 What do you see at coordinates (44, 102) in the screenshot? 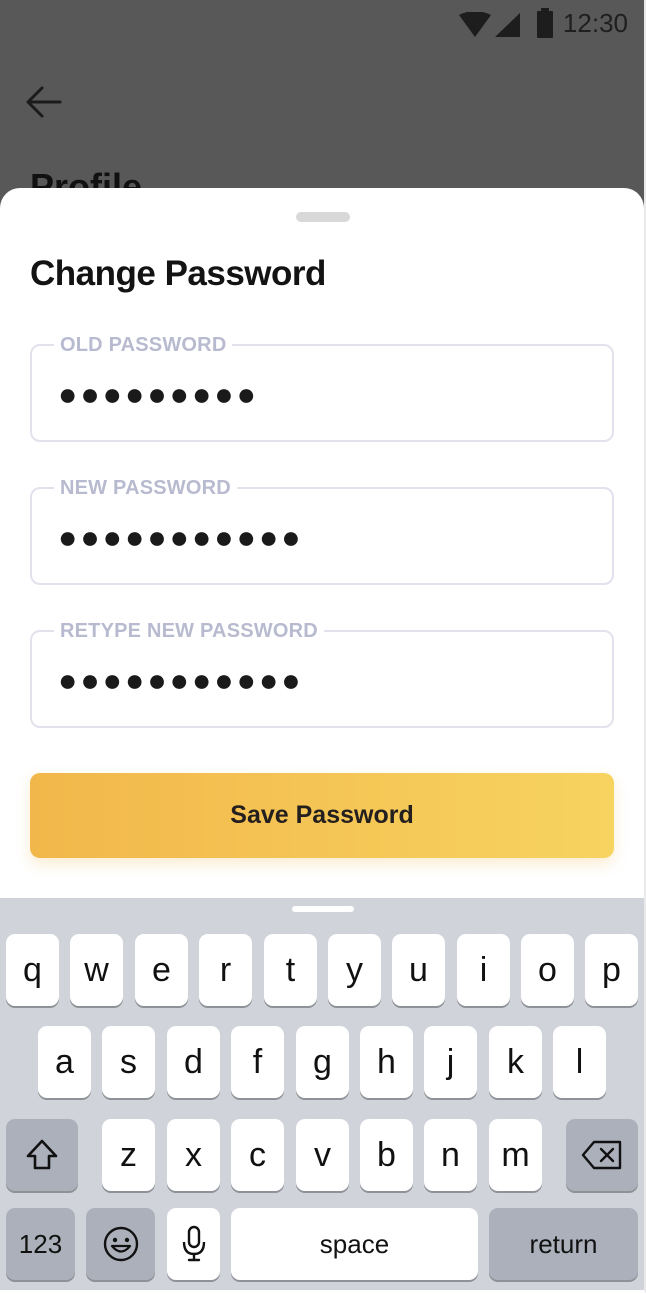
I see `back-arrow-icon` at bounding box center [44, 102].